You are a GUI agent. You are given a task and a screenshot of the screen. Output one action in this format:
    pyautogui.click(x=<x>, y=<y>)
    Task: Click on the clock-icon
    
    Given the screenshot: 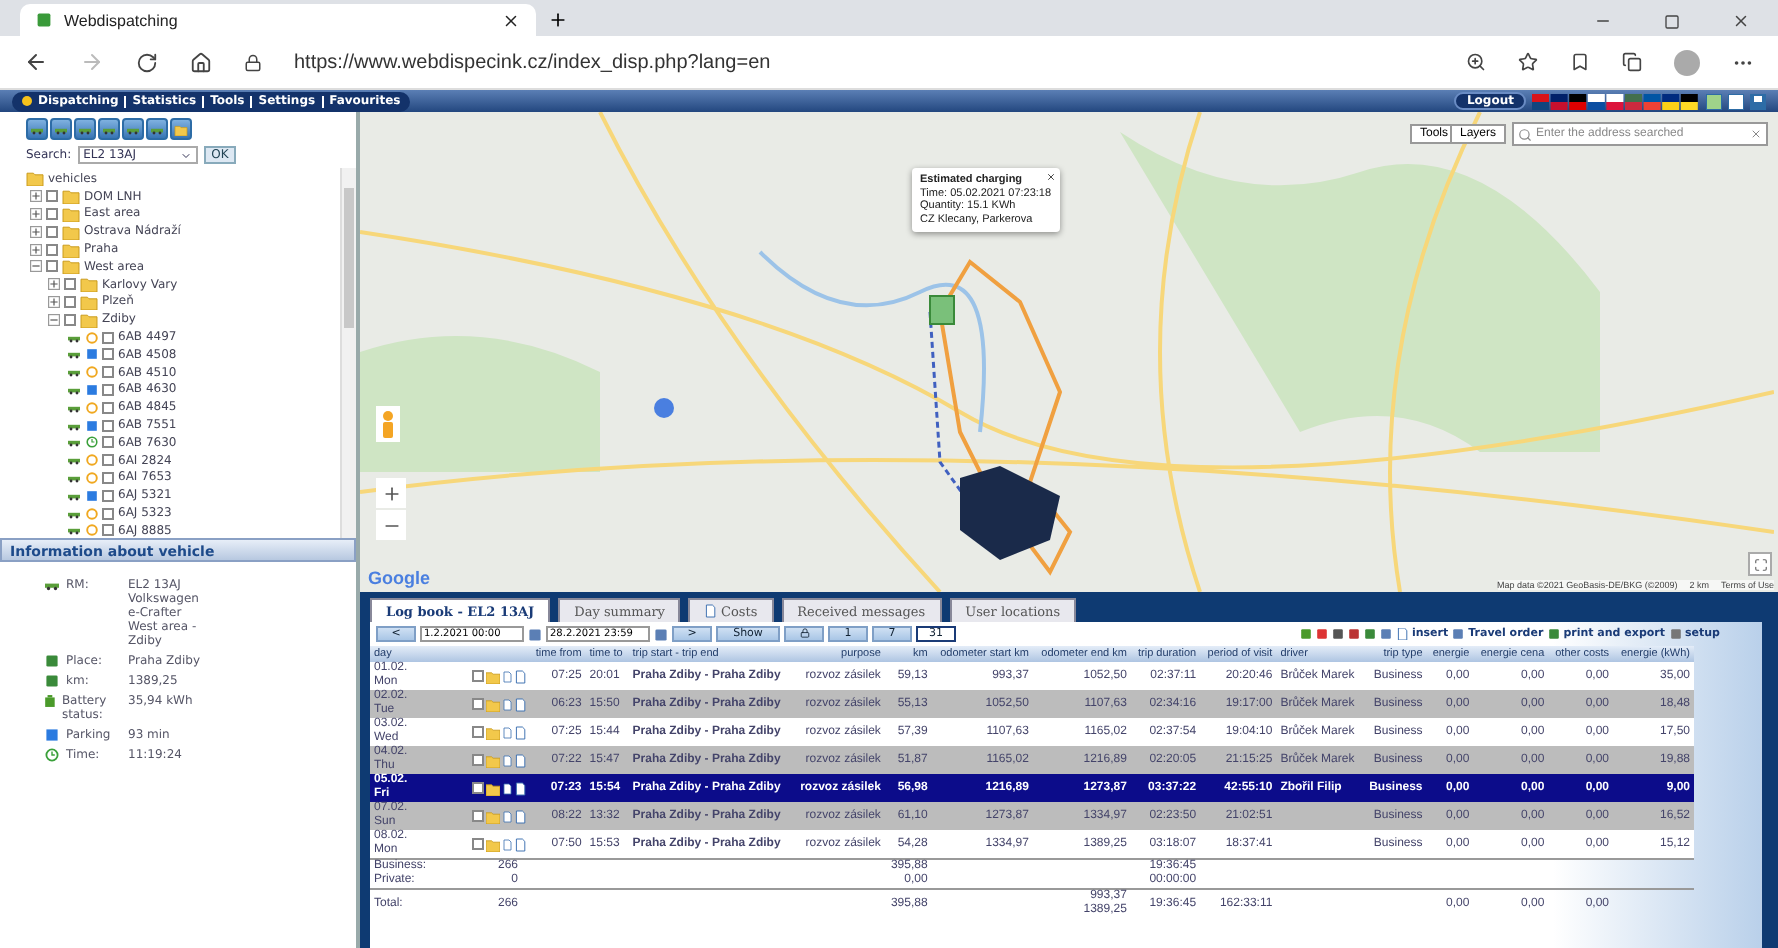 What is the action you would take?
    pyautogui.click(x=92, y=442)
    